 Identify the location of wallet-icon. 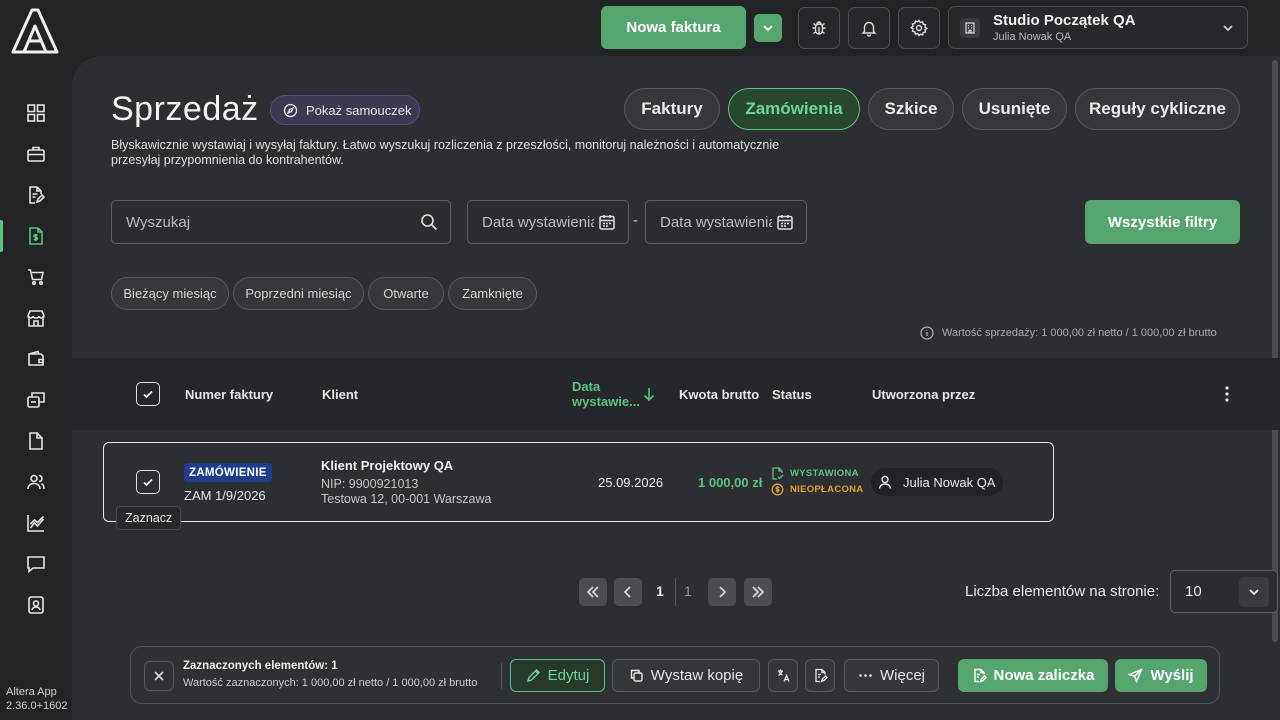
(36, 358).